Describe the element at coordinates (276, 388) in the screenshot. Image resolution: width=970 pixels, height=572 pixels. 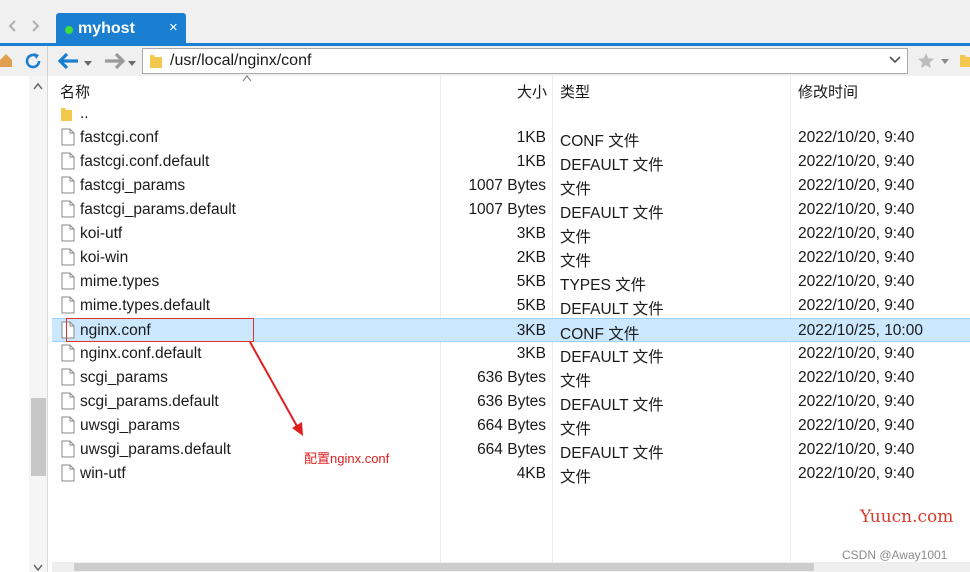
I see `annotation-arrow-icon` at that location.